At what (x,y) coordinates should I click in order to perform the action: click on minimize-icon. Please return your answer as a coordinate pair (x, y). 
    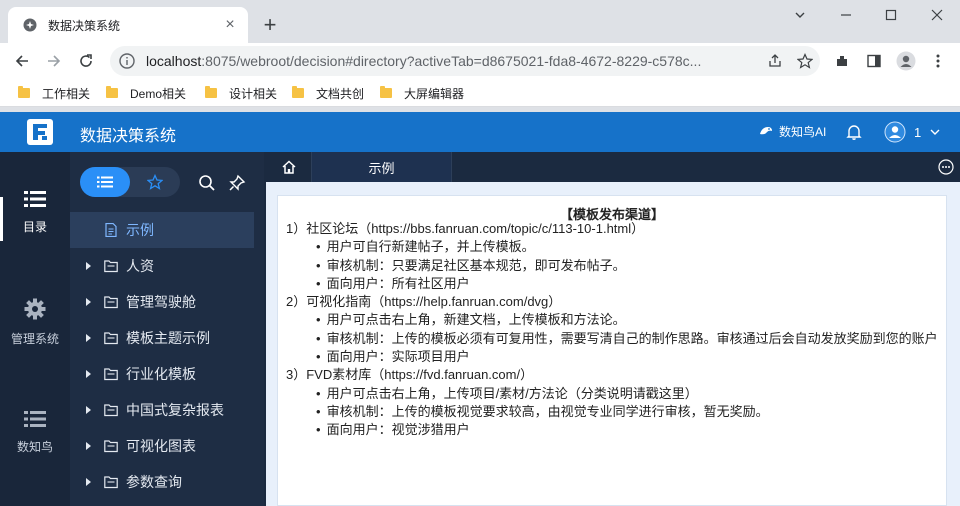
    Looking at the image, I should click on (846, 16).